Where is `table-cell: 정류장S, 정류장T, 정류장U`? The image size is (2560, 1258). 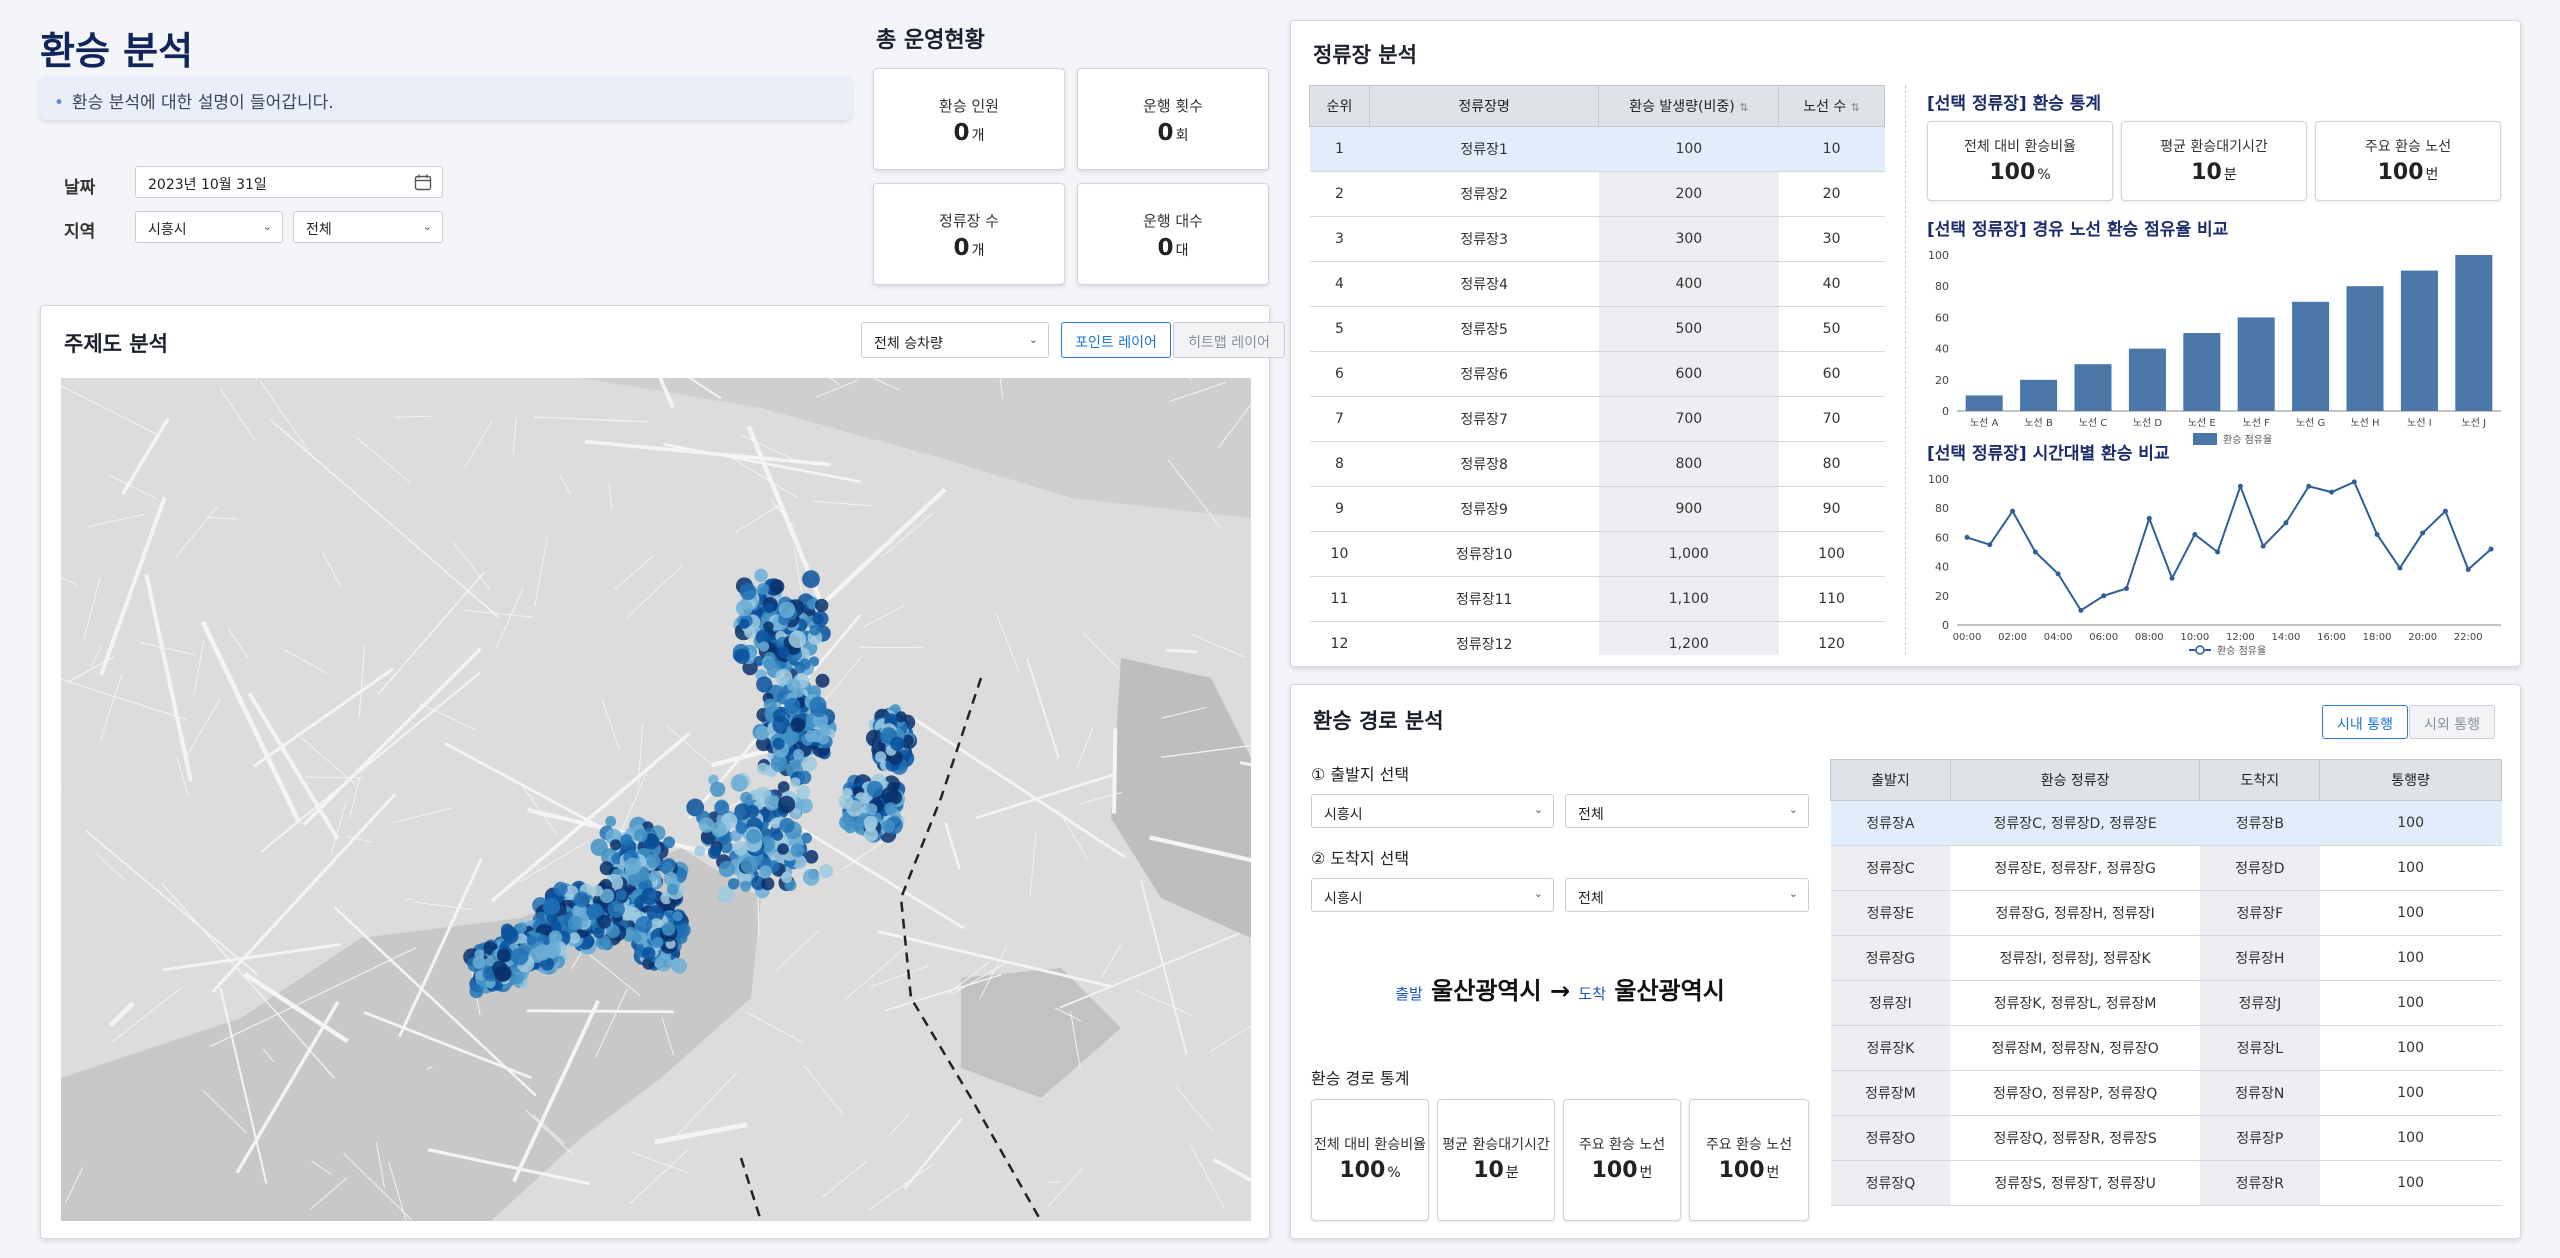
table-cell: 정류장S, 정류장T, 정류장U is located at coordinates (2075, 1183).